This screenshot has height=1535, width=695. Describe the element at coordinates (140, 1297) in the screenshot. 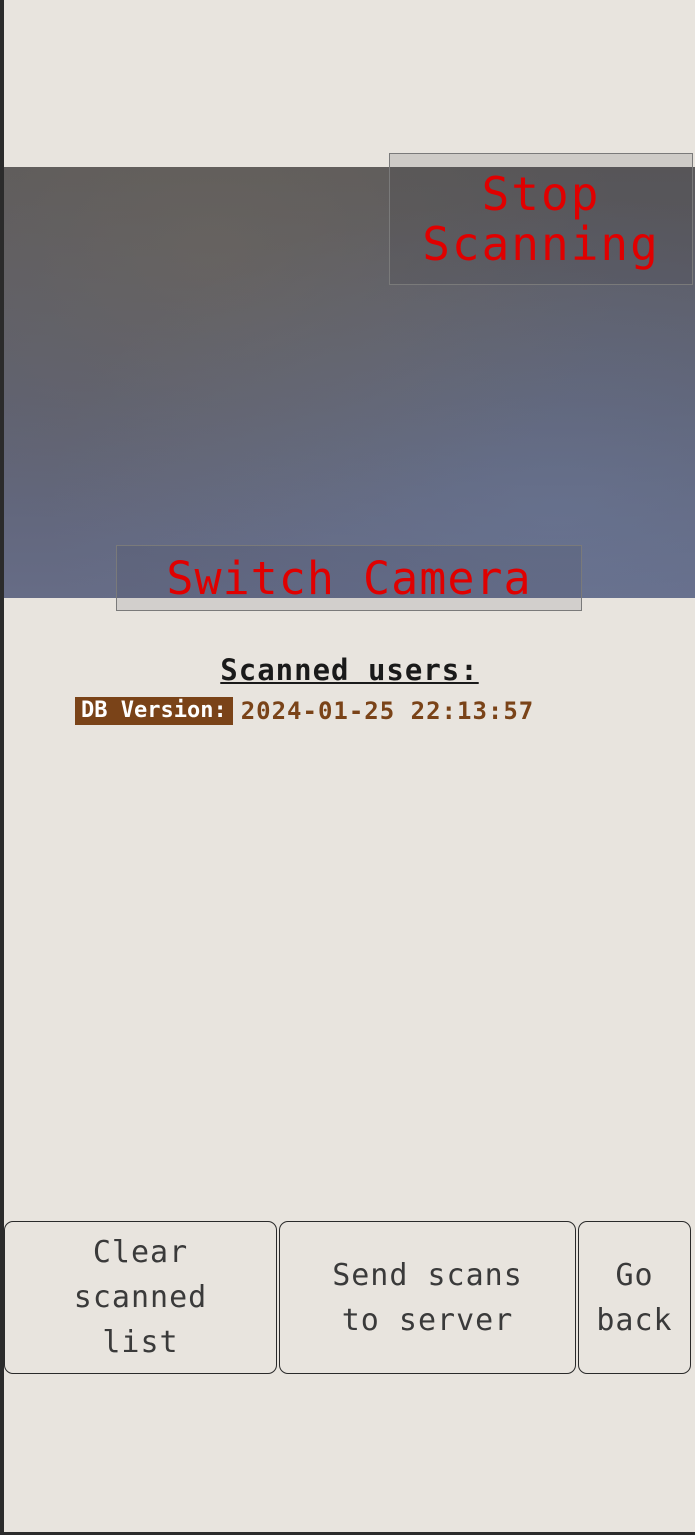

I see `clear-scanned-list-button: Clear scanned list` at that location.